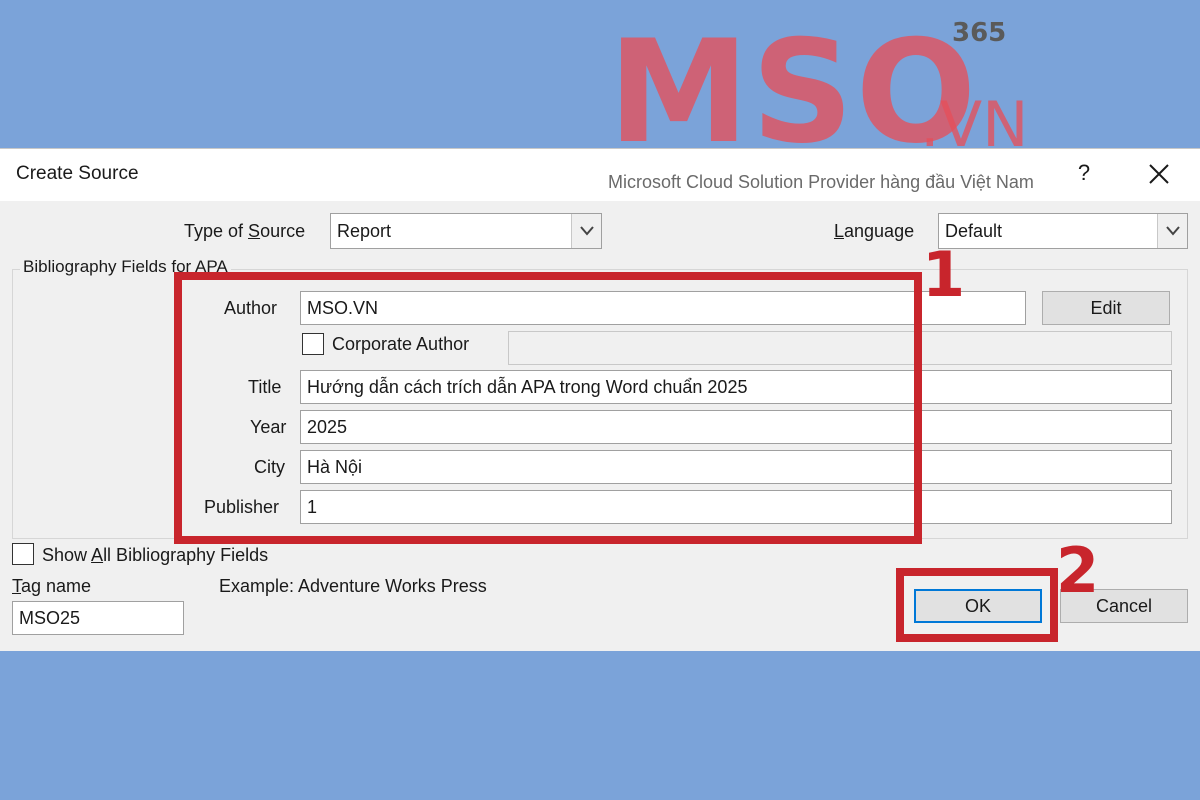 The image size is (1200, 800). What do you see at coordinates (979, 33) in the screenshot?
I see `logo-superscript: 365` at bounding box center [979, 33].